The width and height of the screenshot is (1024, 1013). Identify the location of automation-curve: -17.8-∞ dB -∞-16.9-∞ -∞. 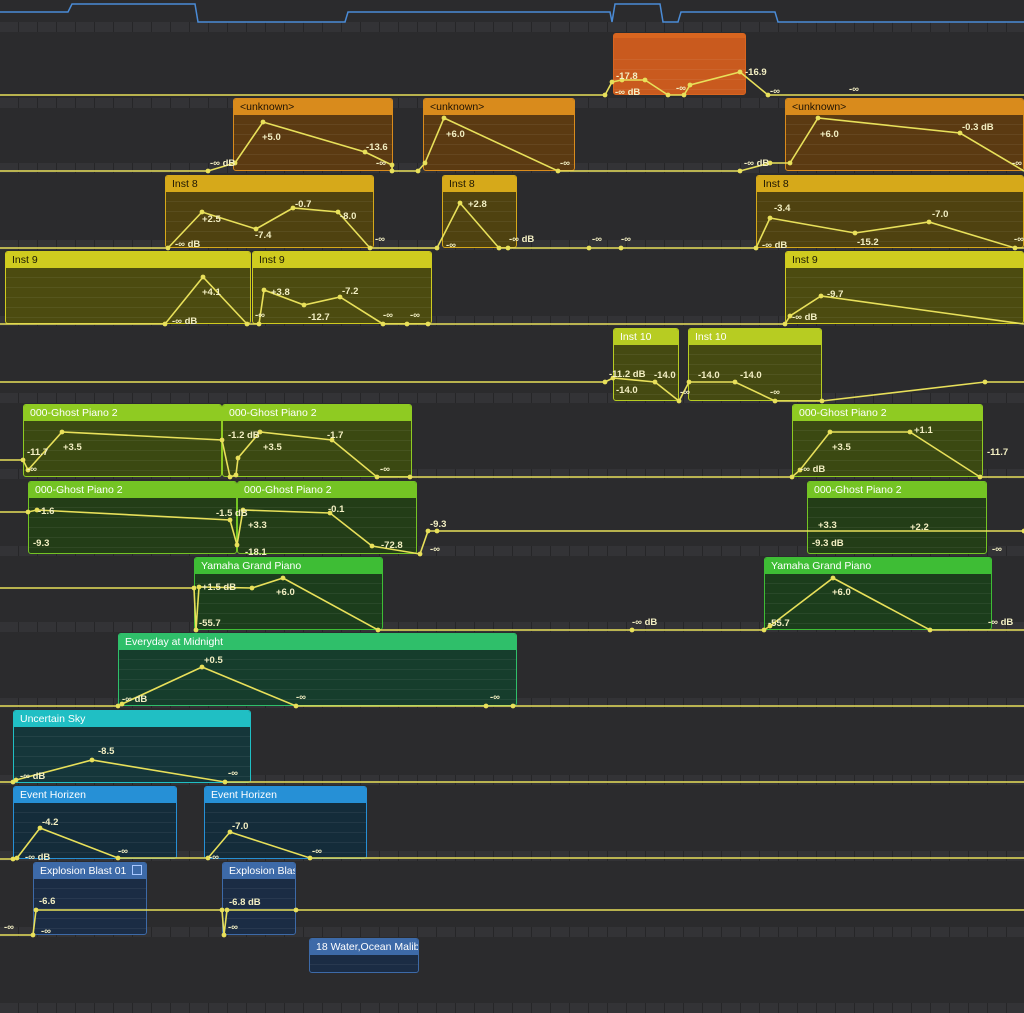
(512, 82).